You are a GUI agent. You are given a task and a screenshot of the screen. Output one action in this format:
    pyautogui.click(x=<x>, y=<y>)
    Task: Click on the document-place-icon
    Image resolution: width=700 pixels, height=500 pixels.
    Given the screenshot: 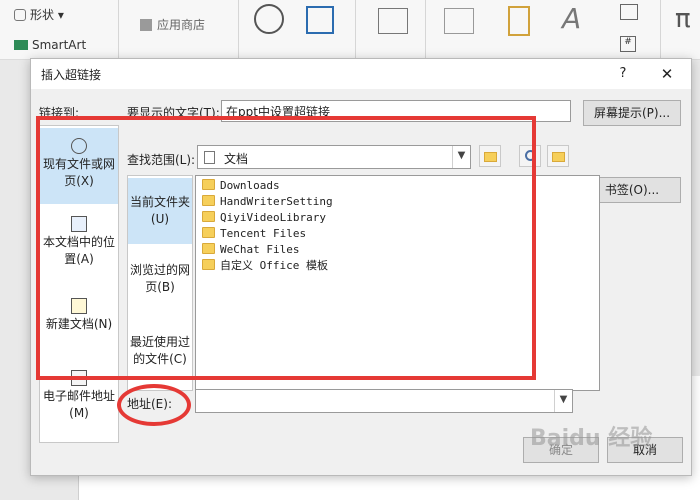 What is the action you would take?
    pyautogui.click(x=79, y=224)
    